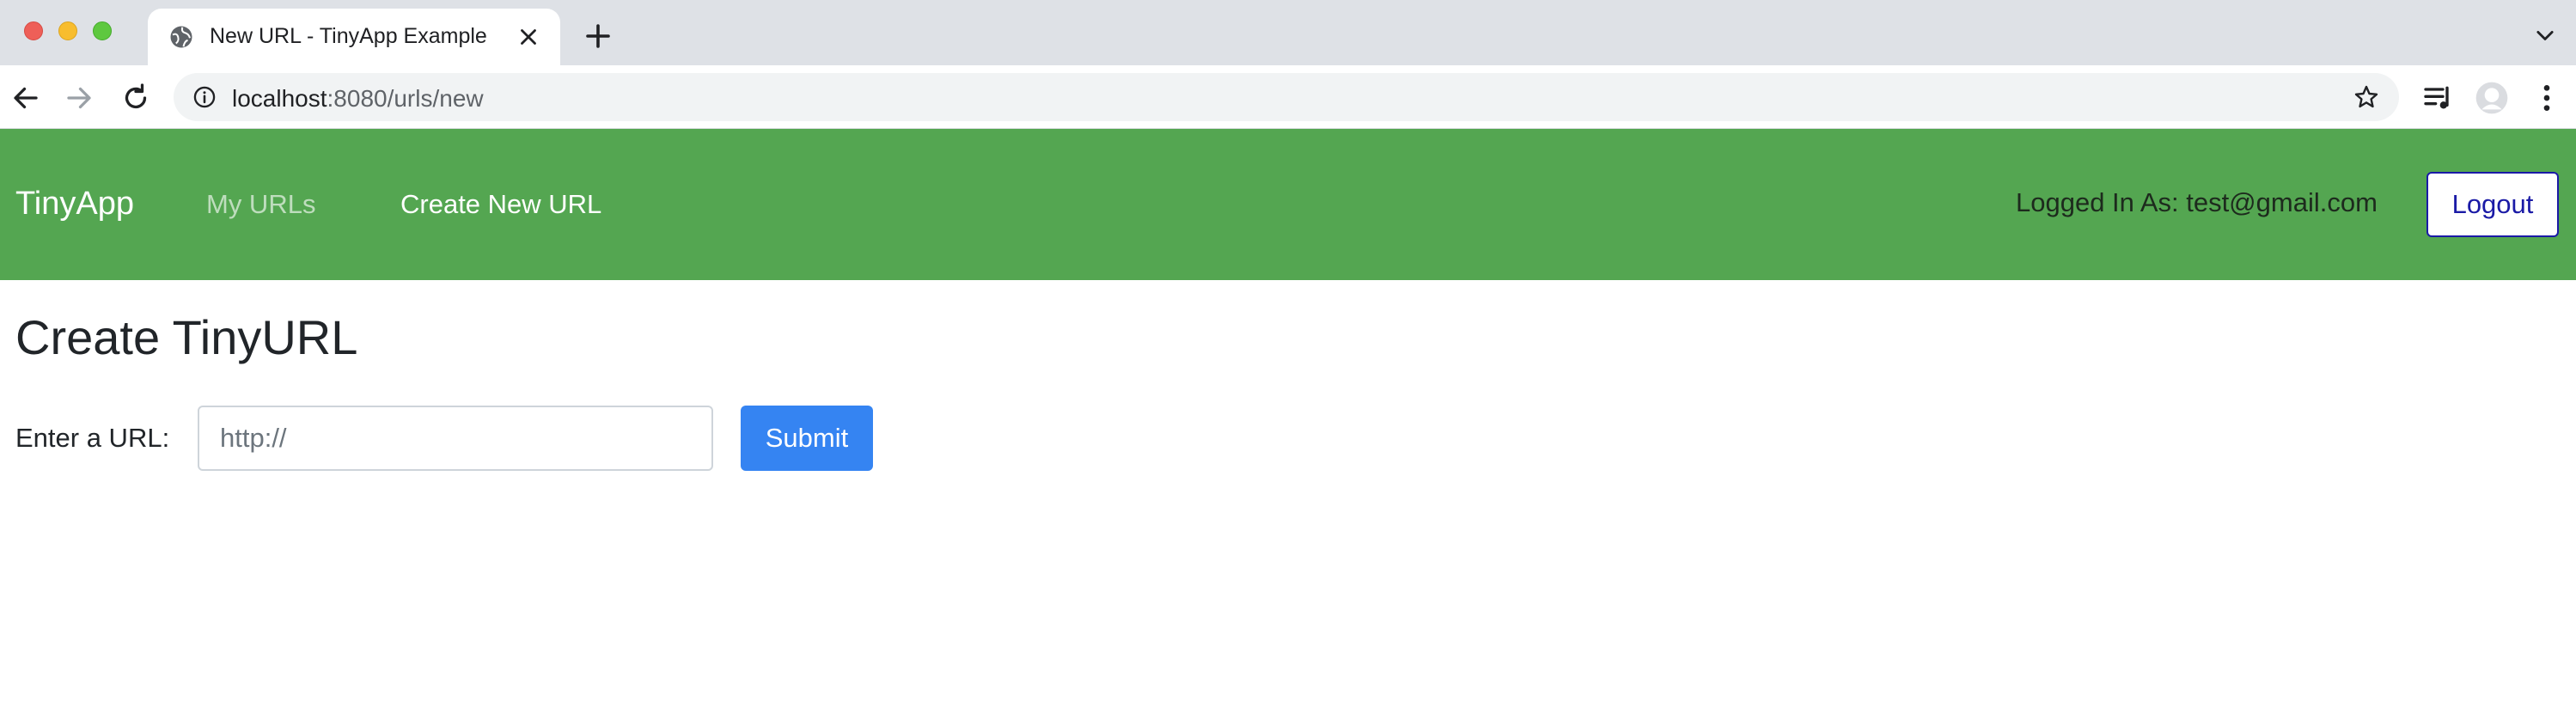 The width and height of the screenshot is (2576, 708). What do you see at coordinates (181, 37) in the screenshot?
I see `globe-icon` at bounding box center [181, 37].